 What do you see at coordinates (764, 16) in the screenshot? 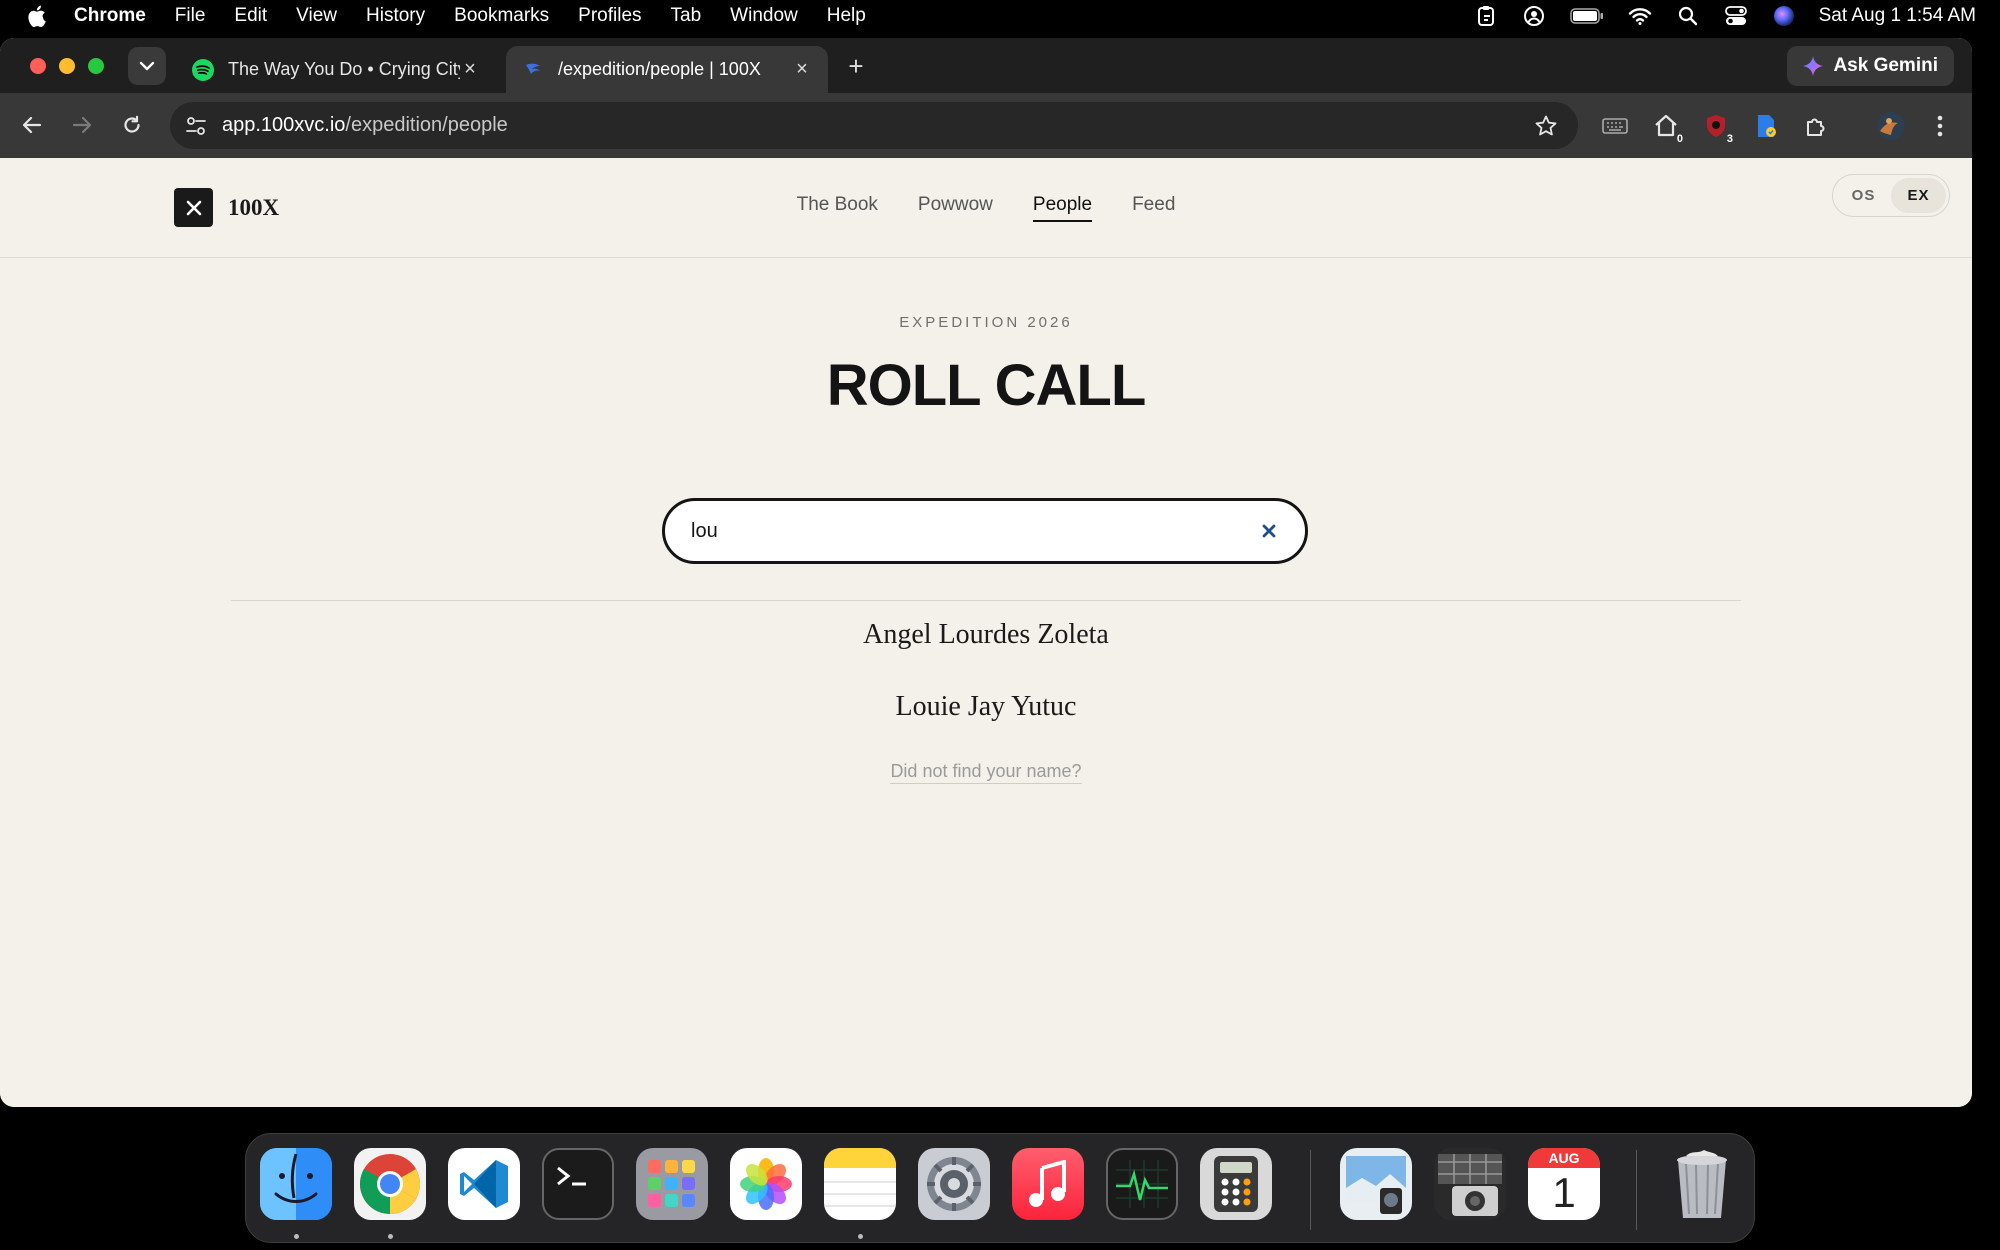
I see `menu-window: Window` at bounding box center [764, 16].